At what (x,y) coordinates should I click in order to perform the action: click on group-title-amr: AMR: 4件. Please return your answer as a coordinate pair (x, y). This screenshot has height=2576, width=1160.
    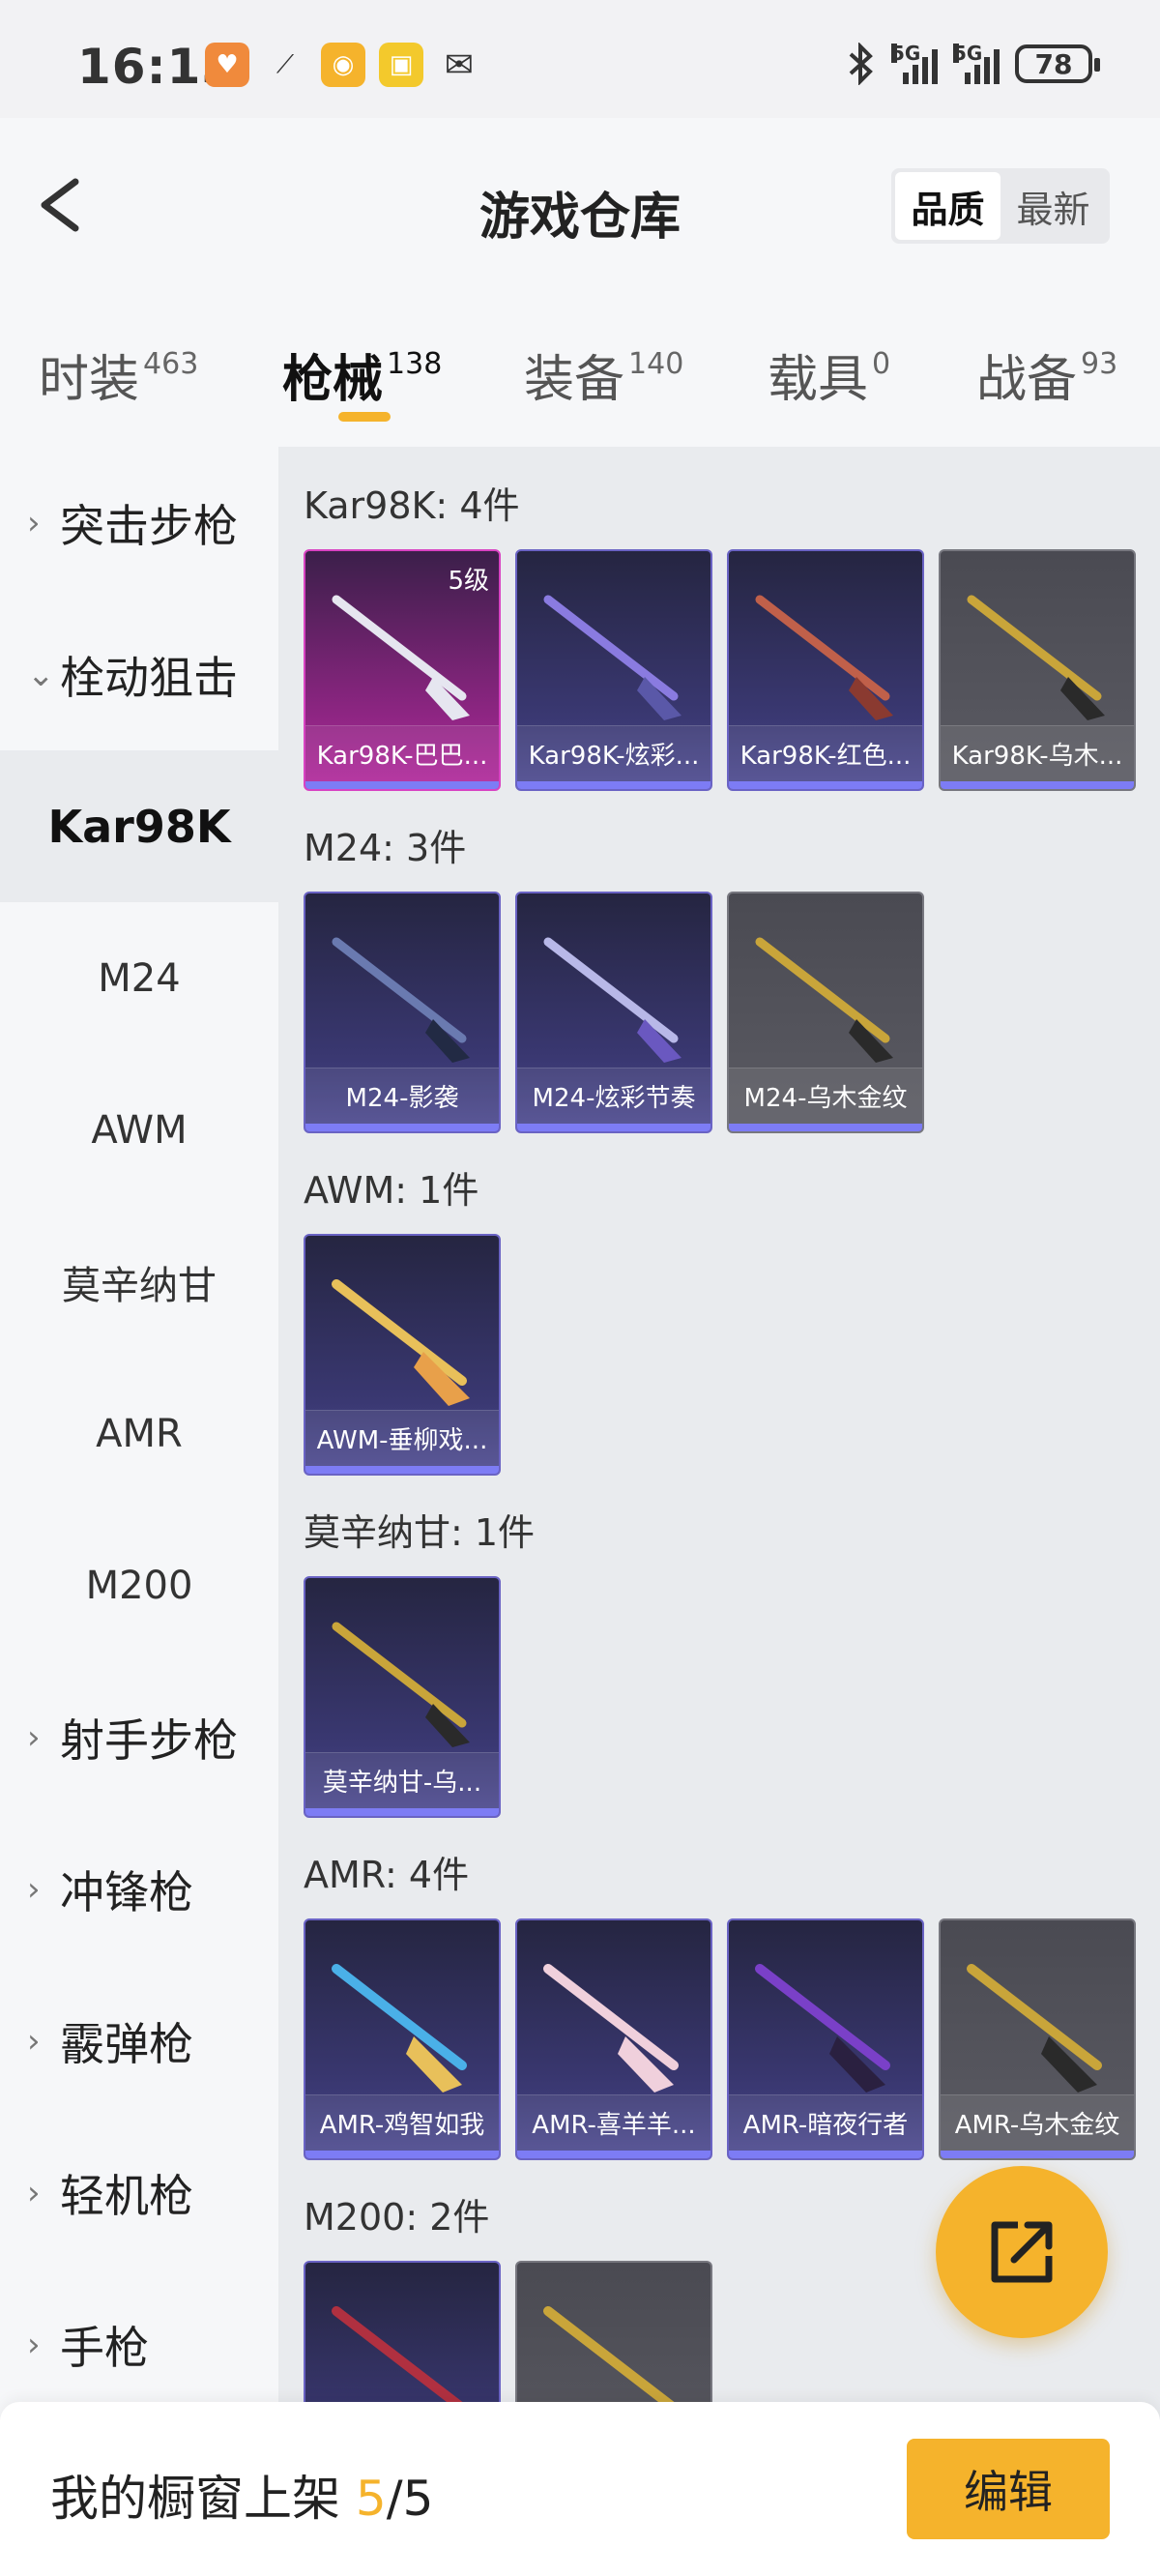
    Looking at the image, I should click on (387, 1875).